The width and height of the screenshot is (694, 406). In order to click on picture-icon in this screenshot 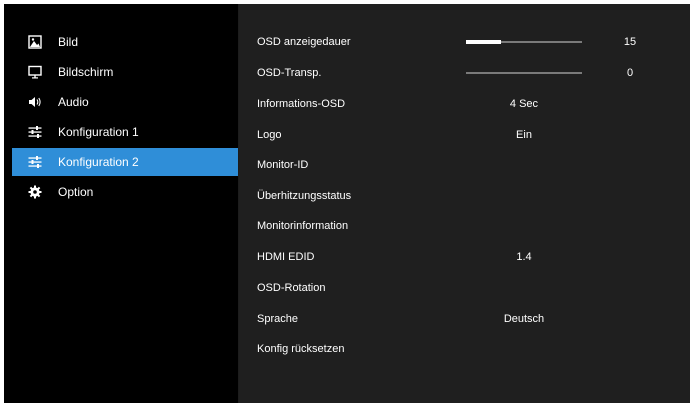, I will do `click(35, 42)`.